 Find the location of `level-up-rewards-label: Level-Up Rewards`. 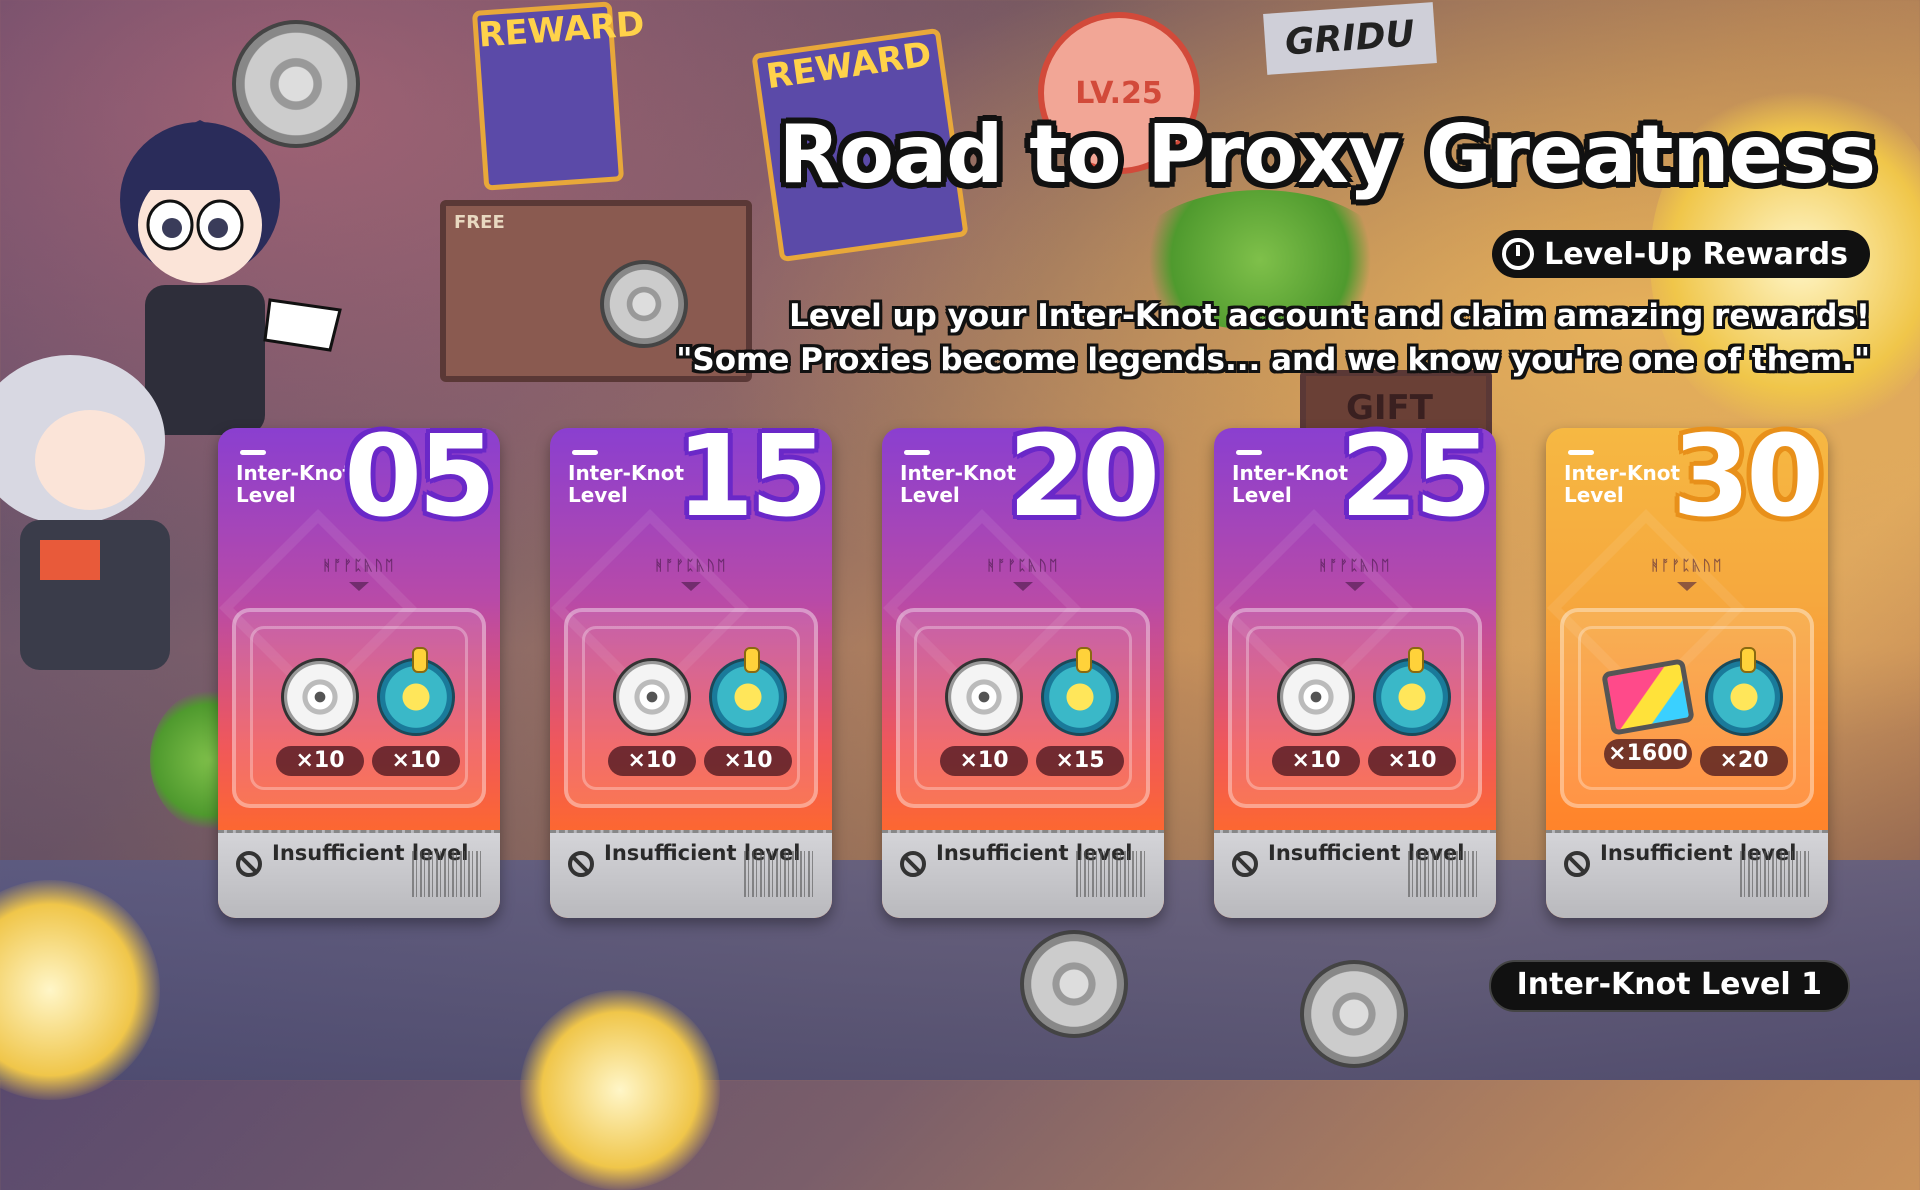

level-up-rewards-label: Level-Up Rewards is located at coordinates (1696, 254).